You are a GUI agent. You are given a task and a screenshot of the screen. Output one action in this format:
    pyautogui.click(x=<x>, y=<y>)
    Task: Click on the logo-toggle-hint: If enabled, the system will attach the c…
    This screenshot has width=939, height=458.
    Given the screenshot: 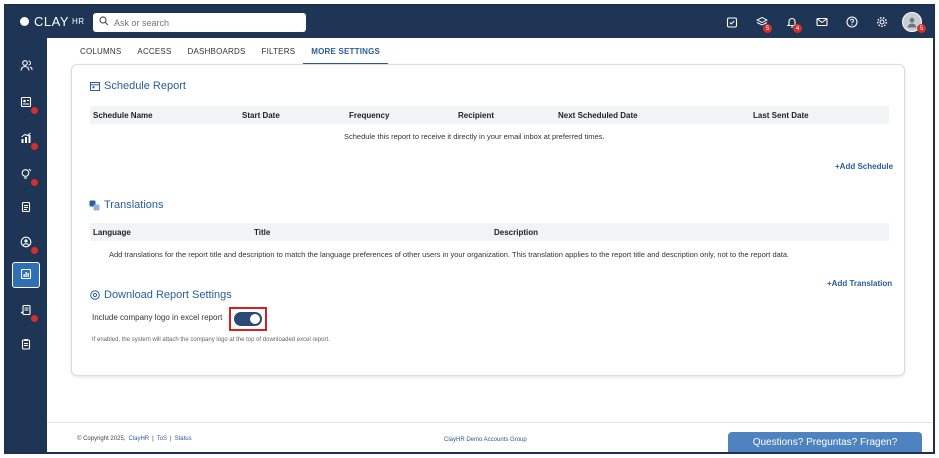 What is the action you would take?
    pyautogui.click(x=211, y=340)
    